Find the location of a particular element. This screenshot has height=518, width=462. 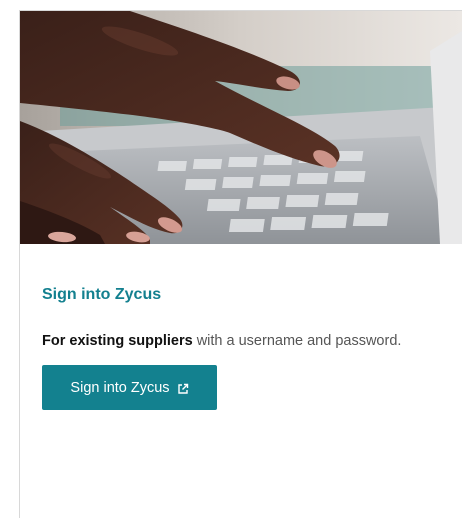

description-bold: For existing suppliers is located at coordinates (117, 341).